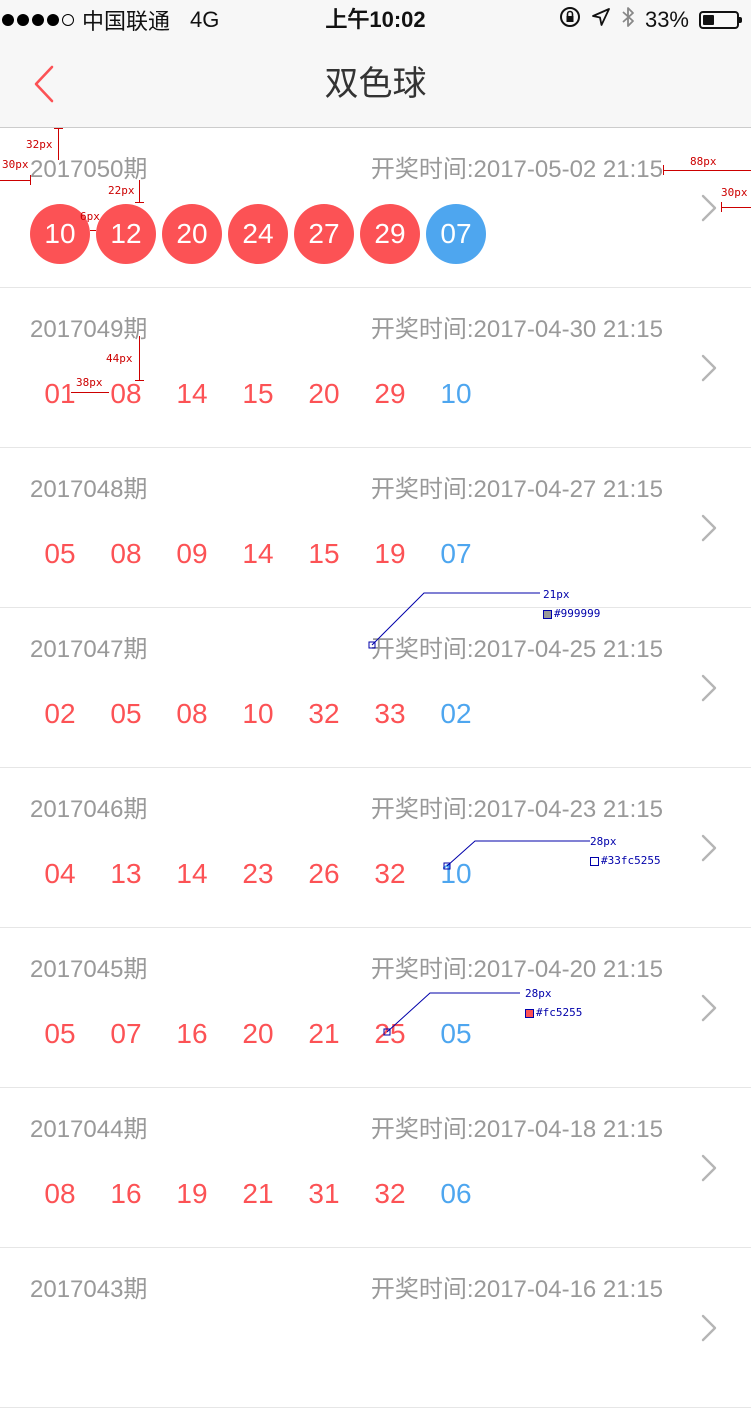 This screenshot has width=751, height=1408. What do you see at coordinates (538, 993) in the screenshot?
I see `annotation-red-font-size: 28px` at bounding box center [538, 993].